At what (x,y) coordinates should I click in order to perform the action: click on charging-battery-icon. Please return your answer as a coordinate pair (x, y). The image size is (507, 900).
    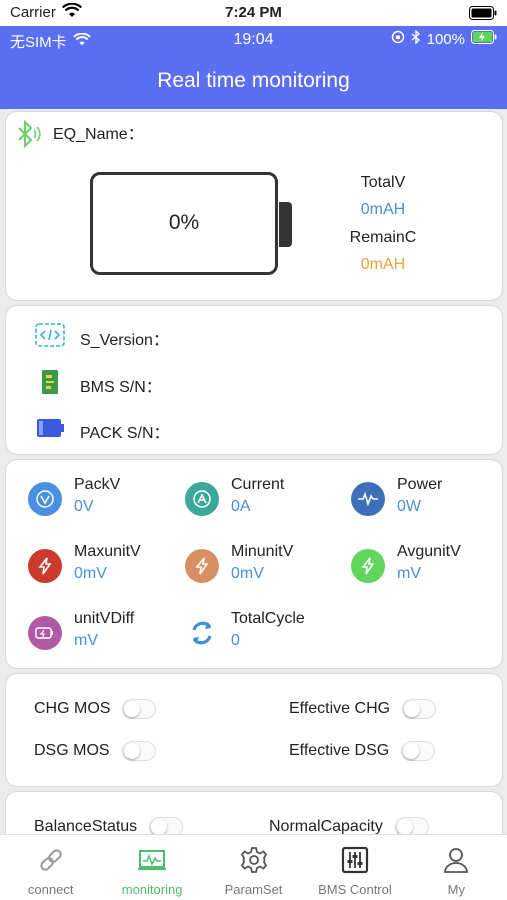
    Looking at the image, I should click on (484, 39).